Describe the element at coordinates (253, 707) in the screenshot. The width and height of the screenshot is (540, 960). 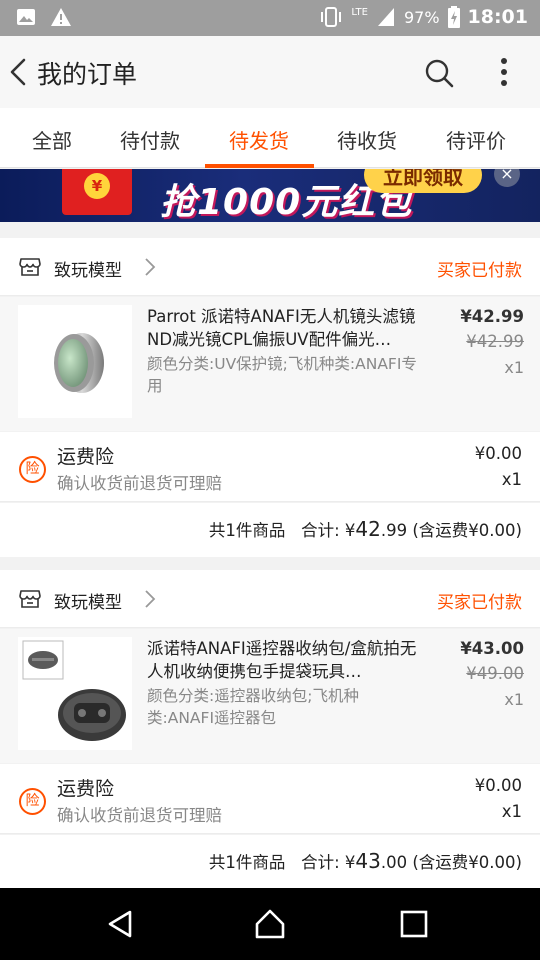
I see `product-sku: 颜色分类:遥控器收纳包;飞机种类:ANAFI遥控器包` at that location.